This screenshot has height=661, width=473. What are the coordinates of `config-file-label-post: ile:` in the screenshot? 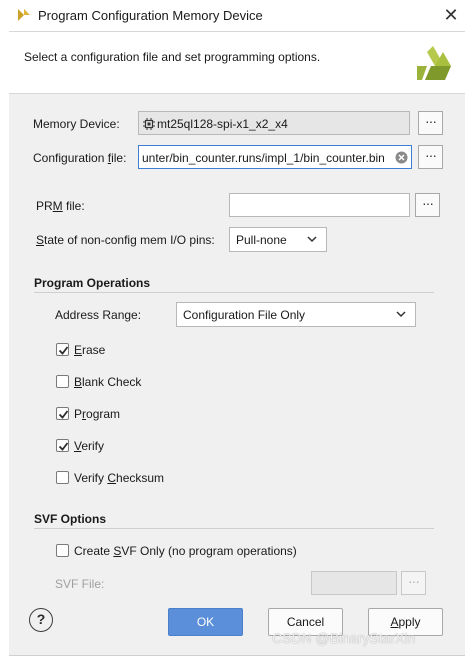 It's located at (119, 158).